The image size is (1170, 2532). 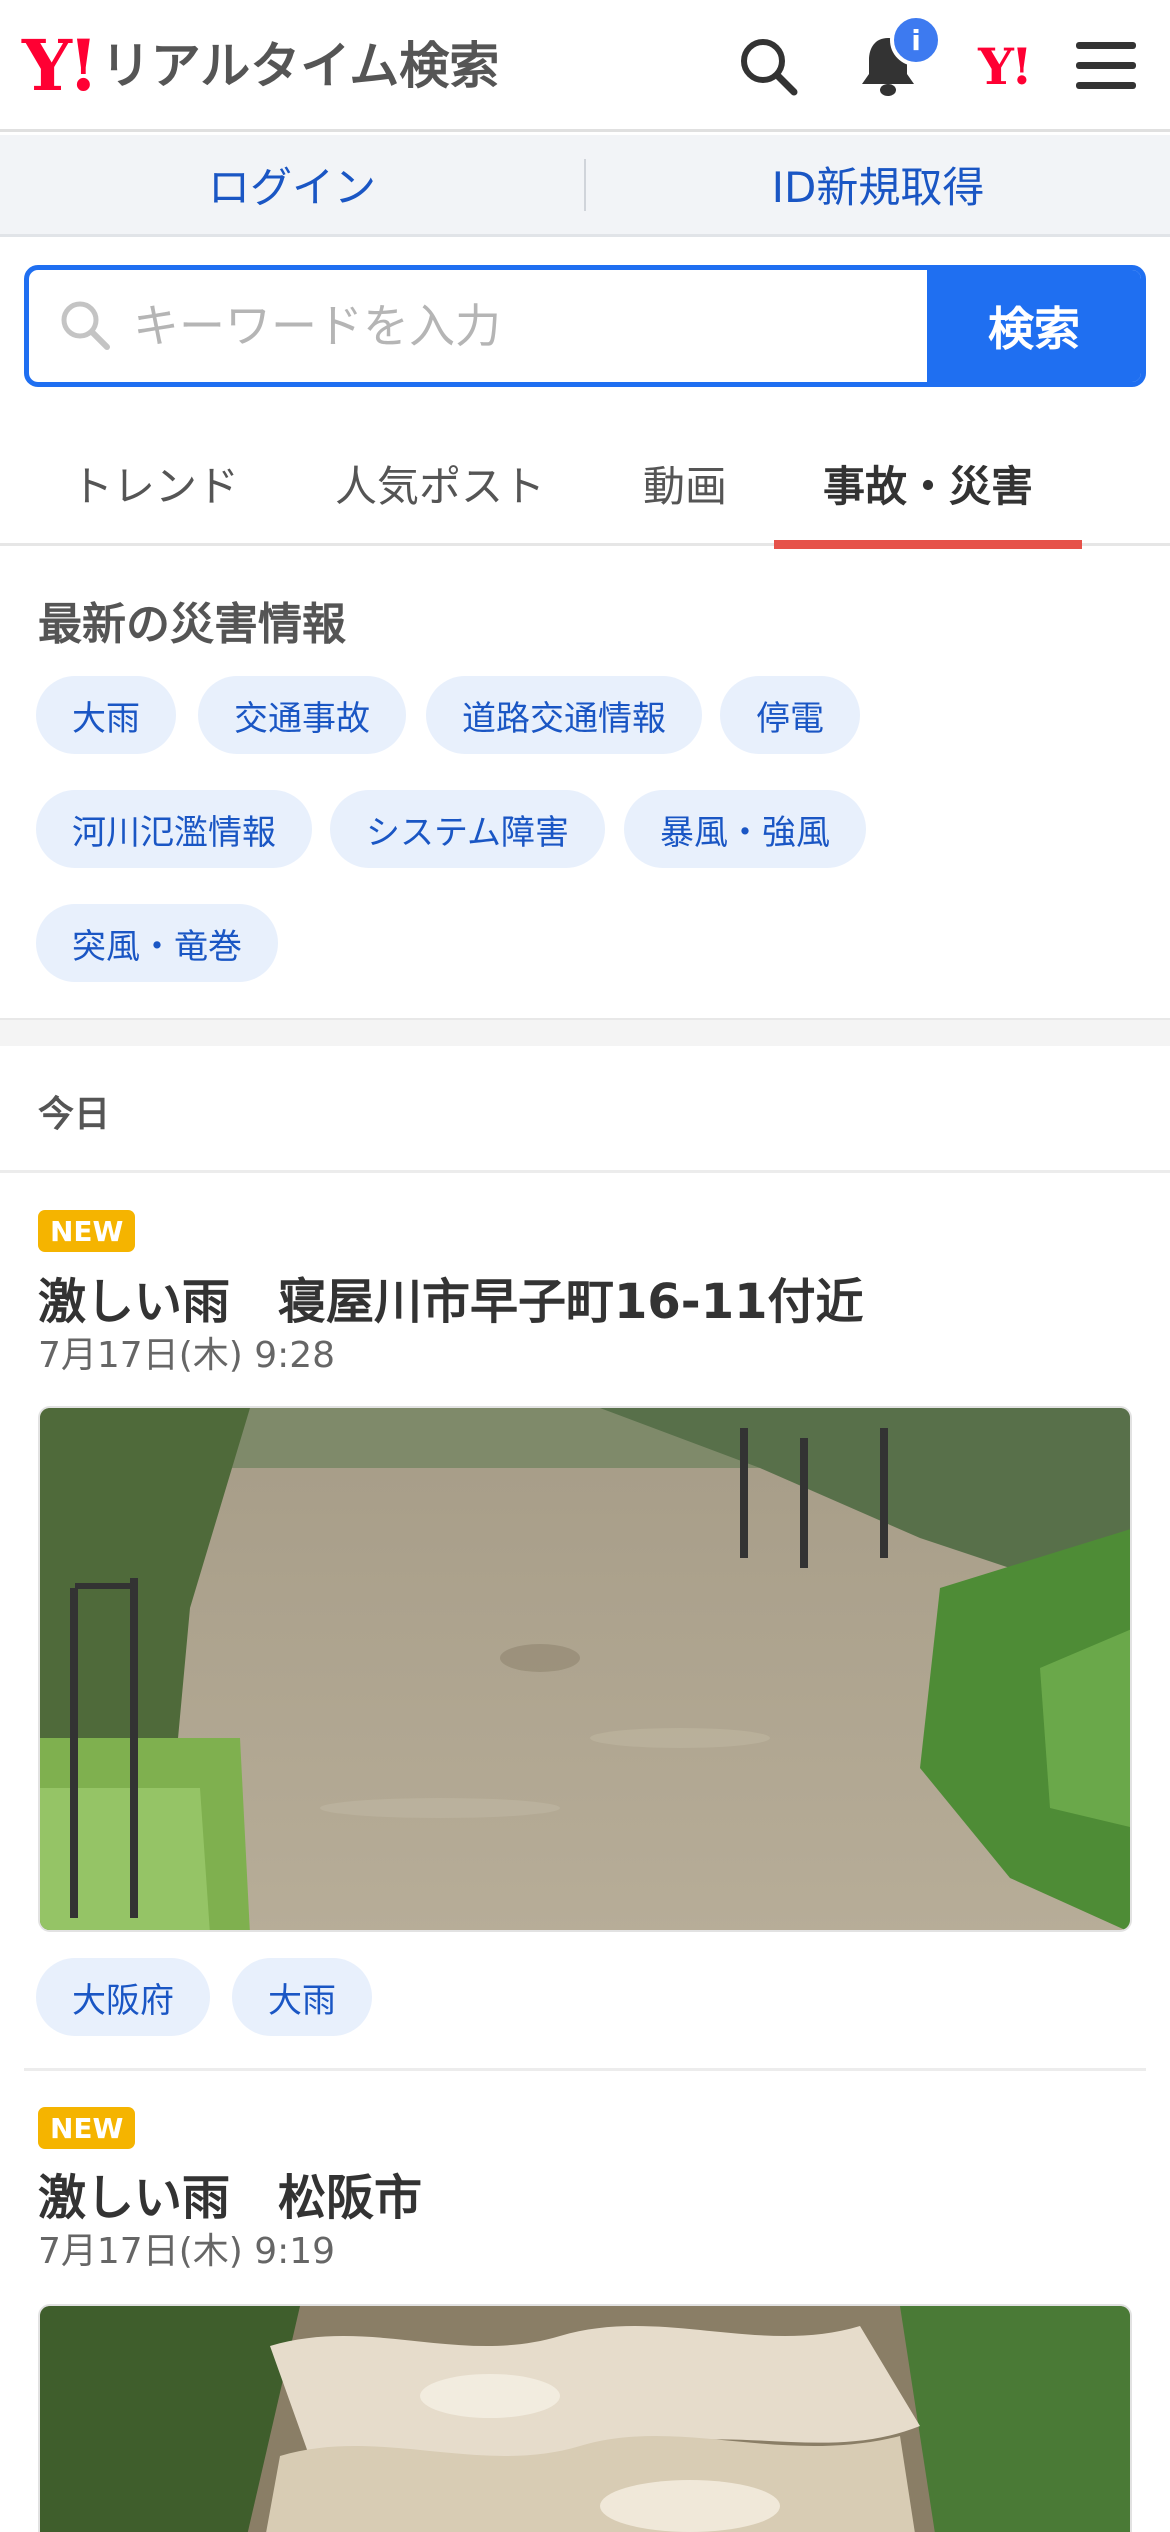 What do you see at coordinates (60, 65) in the screenshot?
I see `yahoo-logo-mark: Y!` at bounding box center [60, 65].